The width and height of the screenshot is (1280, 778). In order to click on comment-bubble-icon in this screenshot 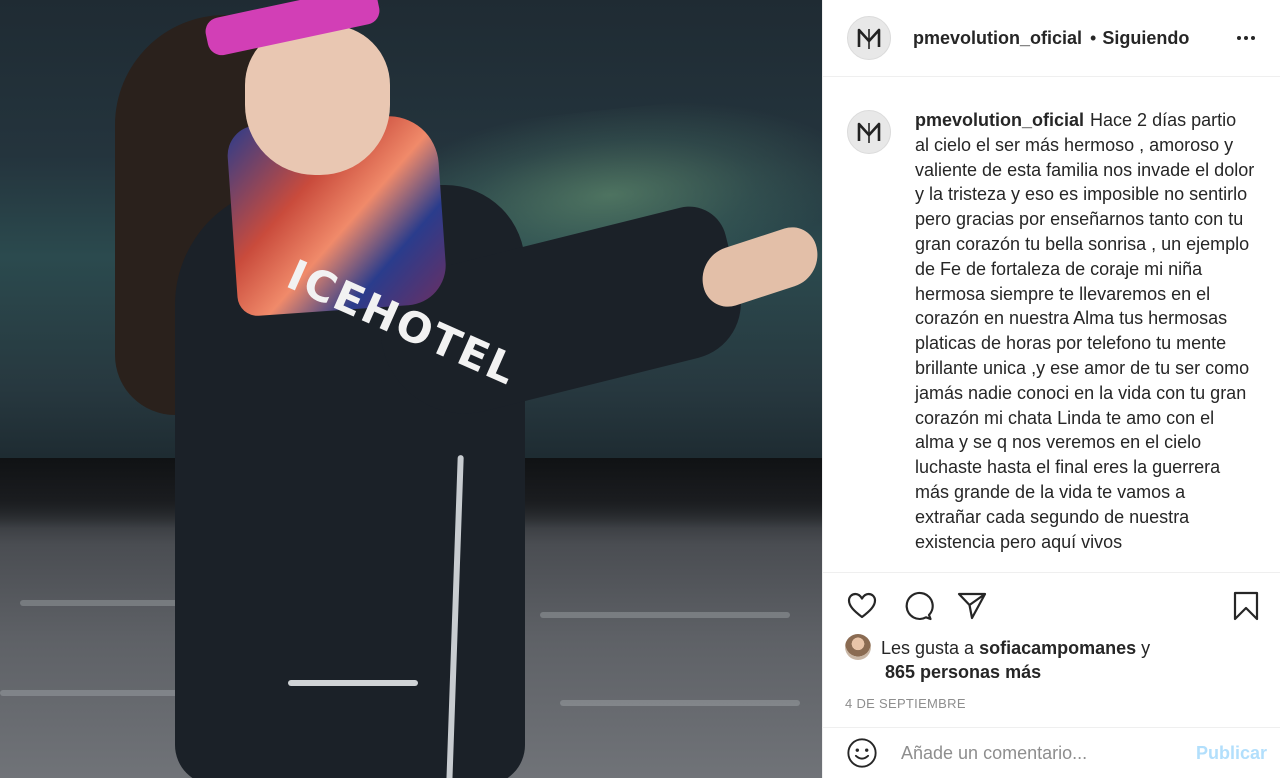, I will do `click(918, 606)`.